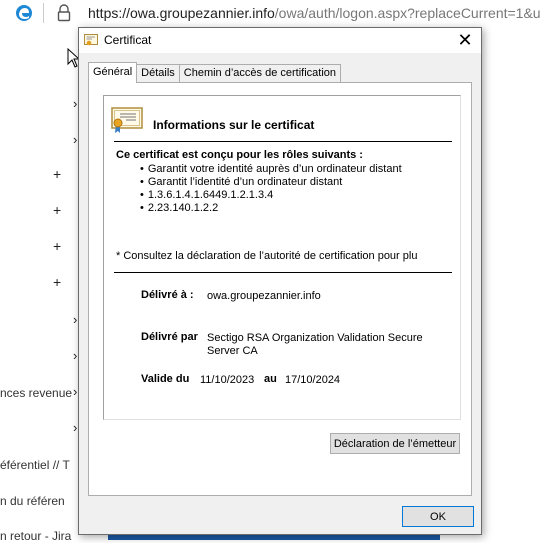 This screenshot has height=543, width=542. I want to click on issued-to-value: owa.groupezannier.info, so click(264, 296).